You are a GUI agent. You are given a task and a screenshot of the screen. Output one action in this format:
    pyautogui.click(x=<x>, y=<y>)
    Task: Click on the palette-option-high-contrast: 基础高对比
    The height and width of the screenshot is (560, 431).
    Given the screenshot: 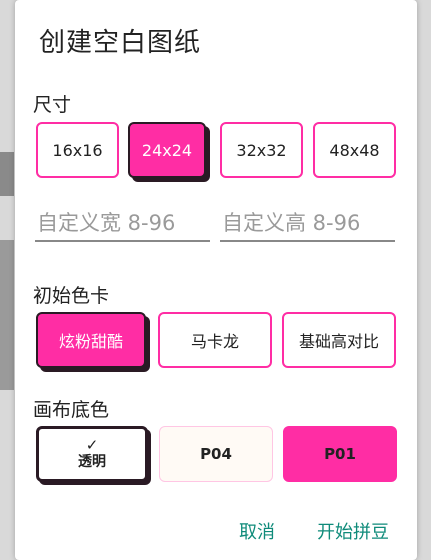 What is the action you would take?
    pyautogui.click(x=339, y=340)
    